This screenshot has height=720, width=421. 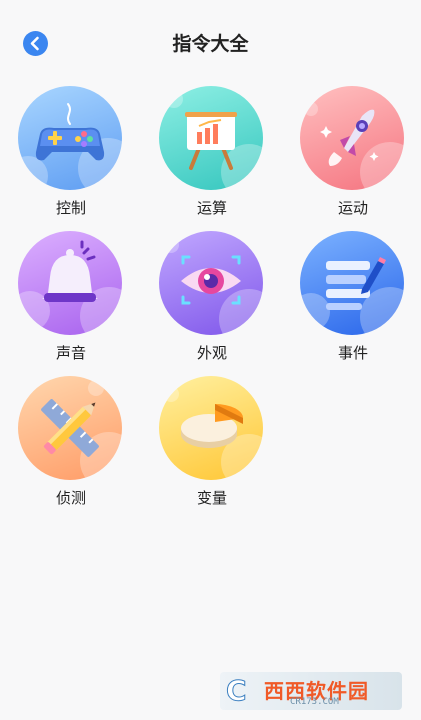 I want to click on gamepad-icon, so click(x=70, y=132).